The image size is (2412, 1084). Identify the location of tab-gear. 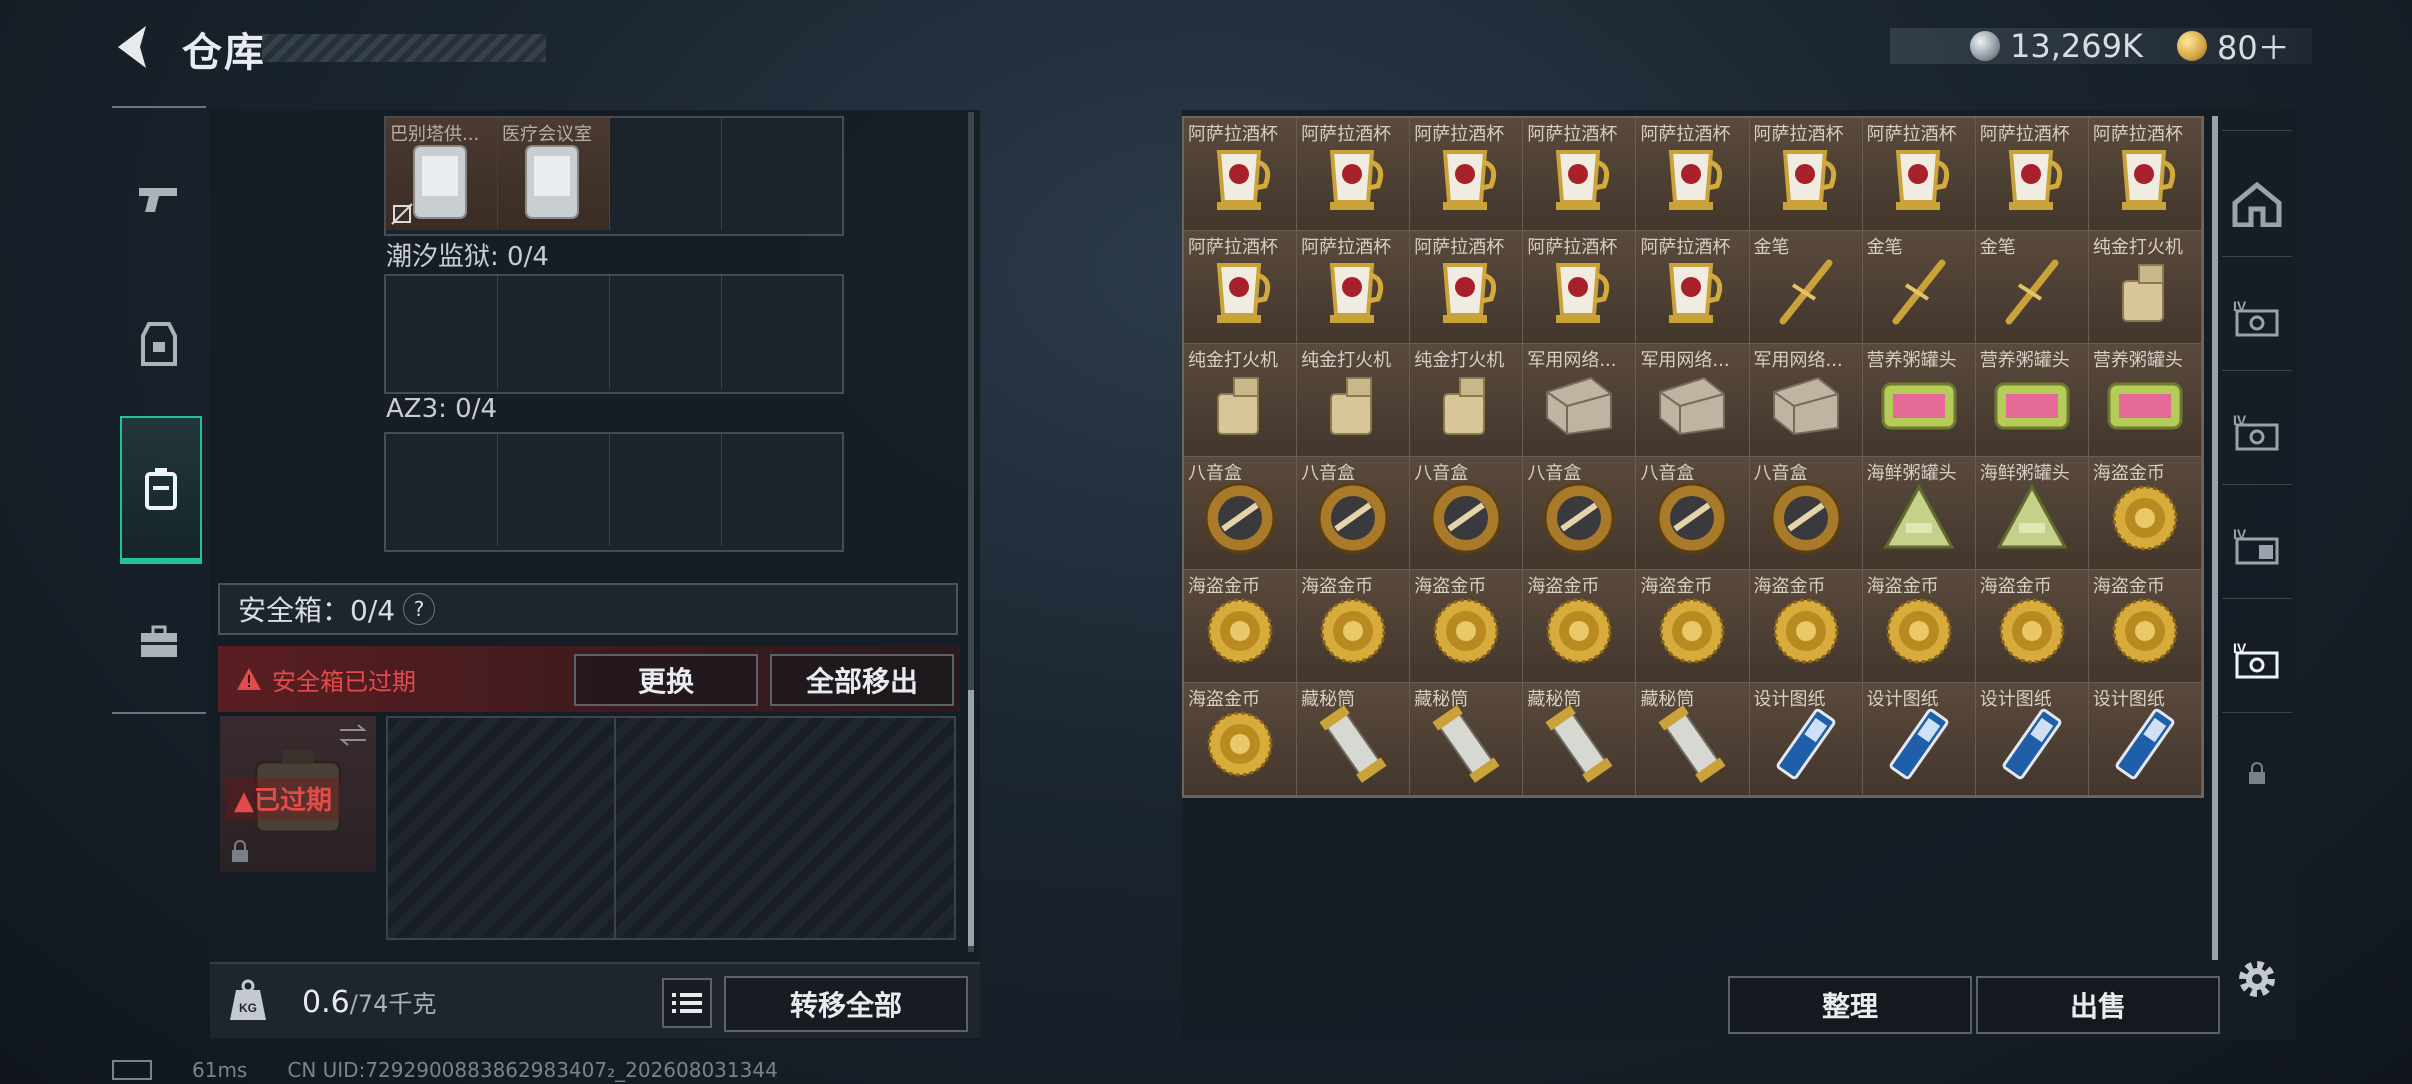
(159, 344).